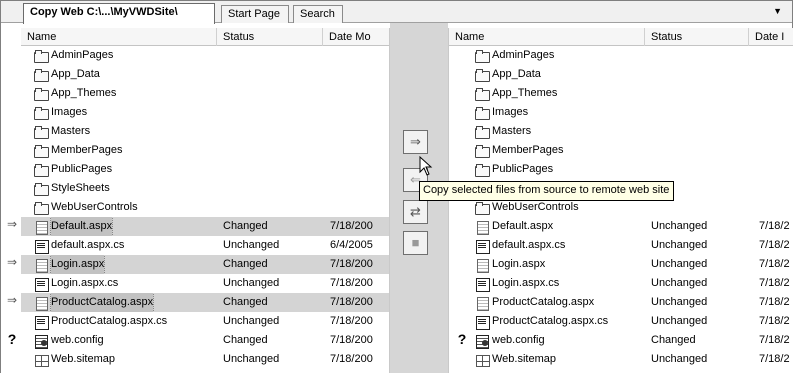  What do you see at coordinates (205, 264) in the screenshot?
I see `table-row: Login.aspx Changed 7/18/200` at bounding box center [205, 264].